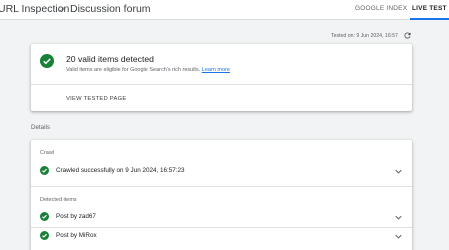 The height and width of the screenshot is (250, 449). I want to click on refresh-icon, so click(407, 35).